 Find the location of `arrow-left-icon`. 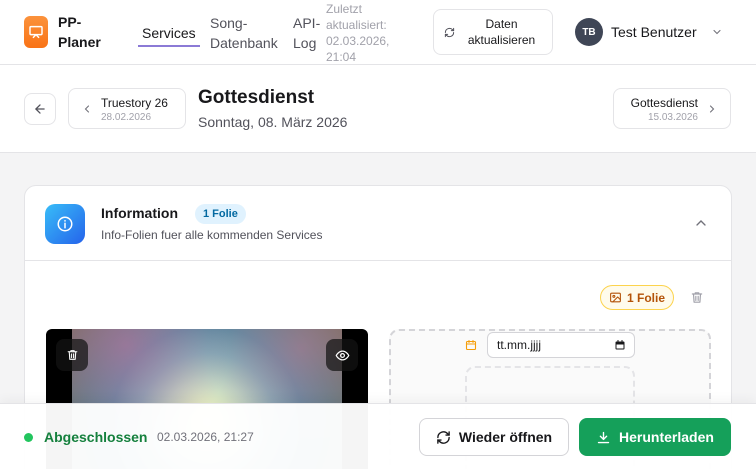

arrow-left-icon is located at coordinates (40, 109).